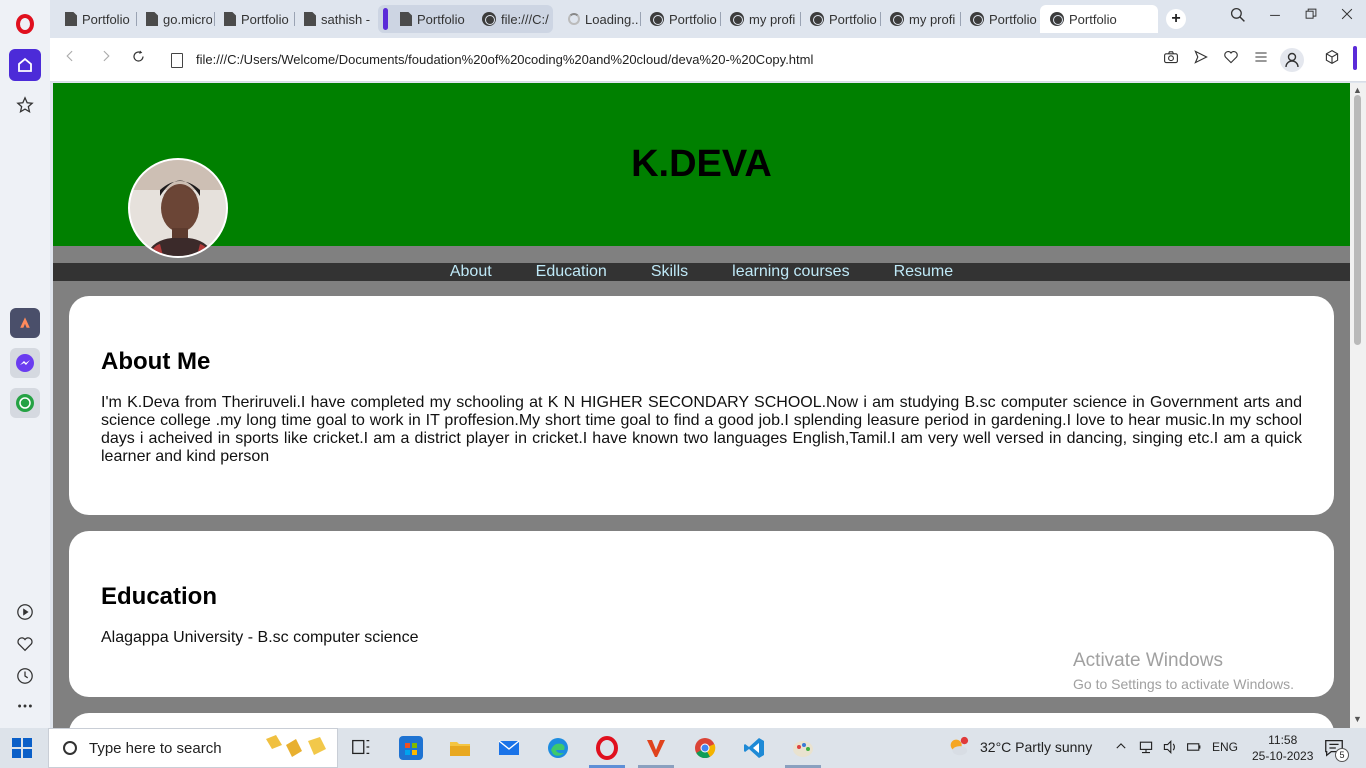 This screenshot has height=768, width=1366. Describe the element at coordinates (1121, 747) in the screenshot. I see `chevron-up-icon` at that location.